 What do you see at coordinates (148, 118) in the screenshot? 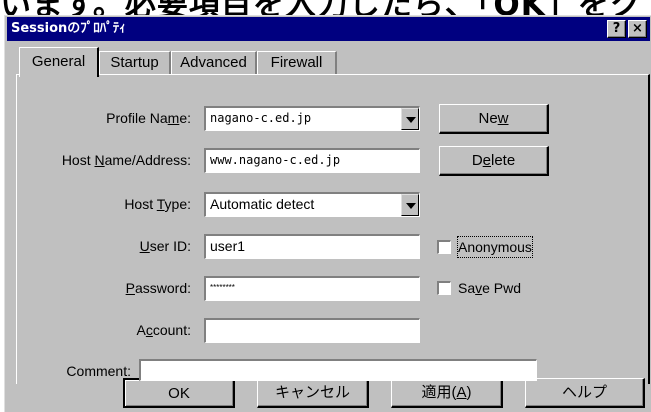
I see `profile-name-label: Profile Name:` at bounding box center [148, 118].